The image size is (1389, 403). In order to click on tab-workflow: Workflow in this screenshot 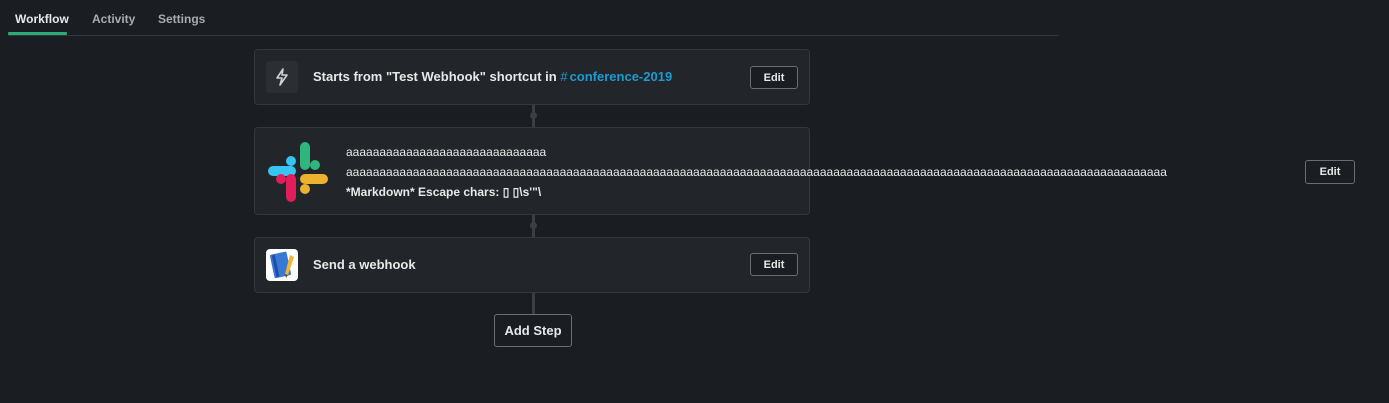, I will do `click(42, 19)`.